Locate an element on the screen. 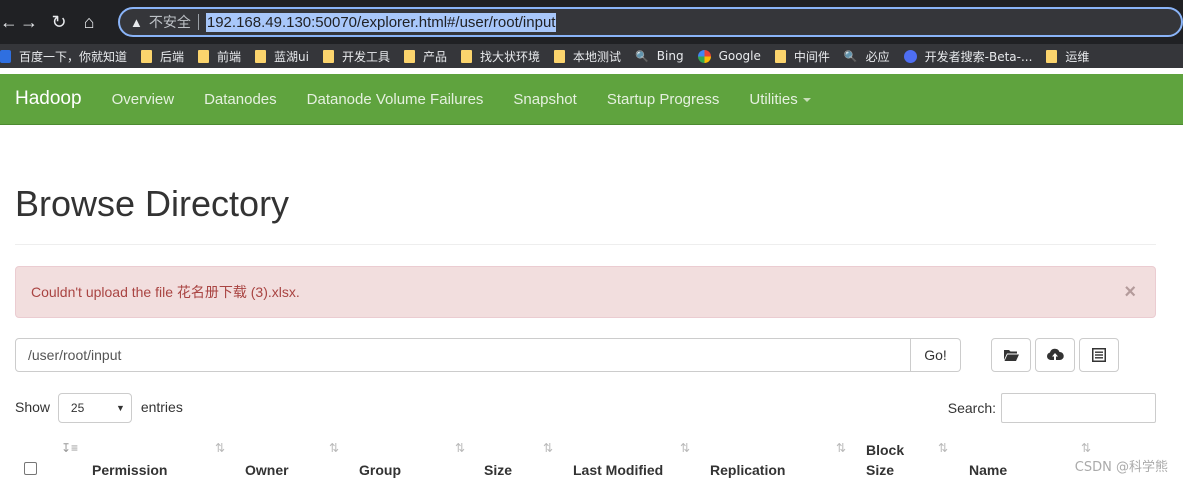  bookmark-local-test: 本地测试 is located at coordinates (587, 56).